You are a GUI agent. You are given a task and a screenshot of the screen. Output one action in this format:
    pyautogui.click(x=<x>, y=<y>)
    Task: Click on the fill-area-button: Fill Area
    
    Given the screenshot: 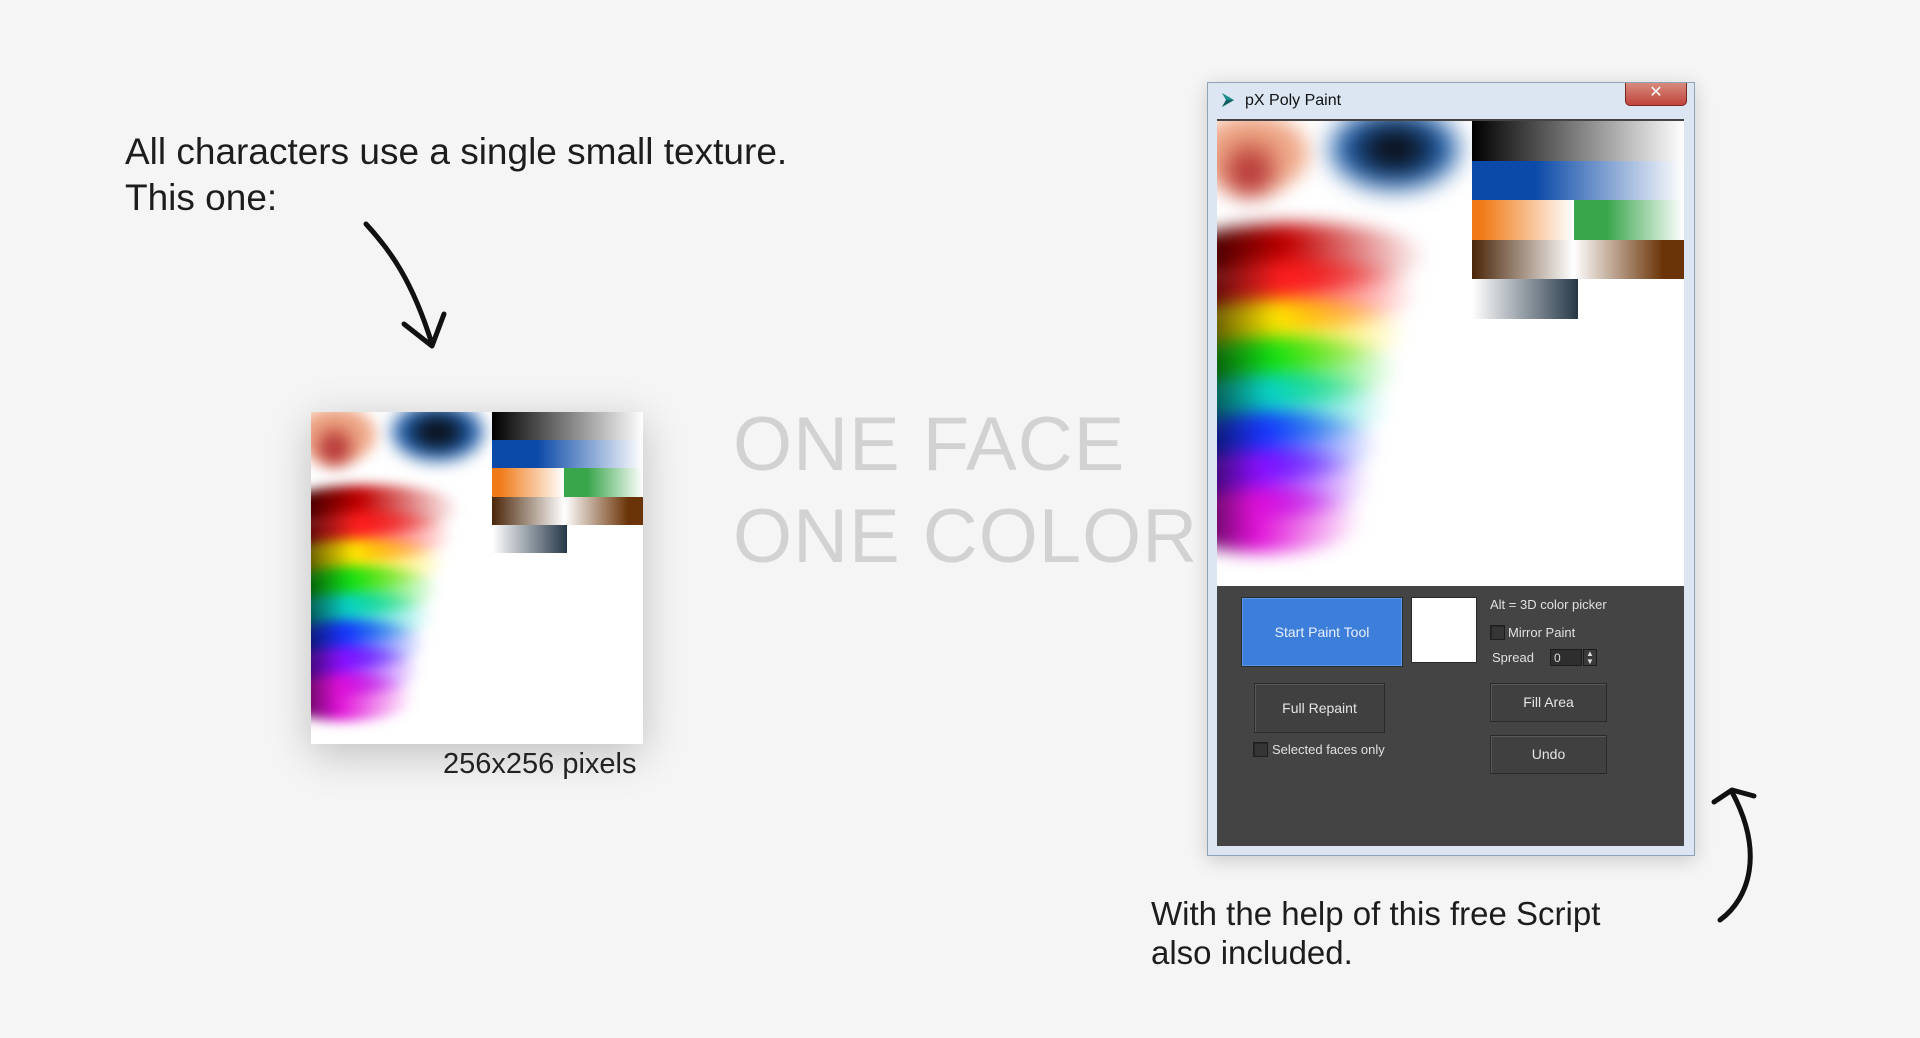 What is the action you would take?
    pyautogui.click(x=1548, y=702)
    